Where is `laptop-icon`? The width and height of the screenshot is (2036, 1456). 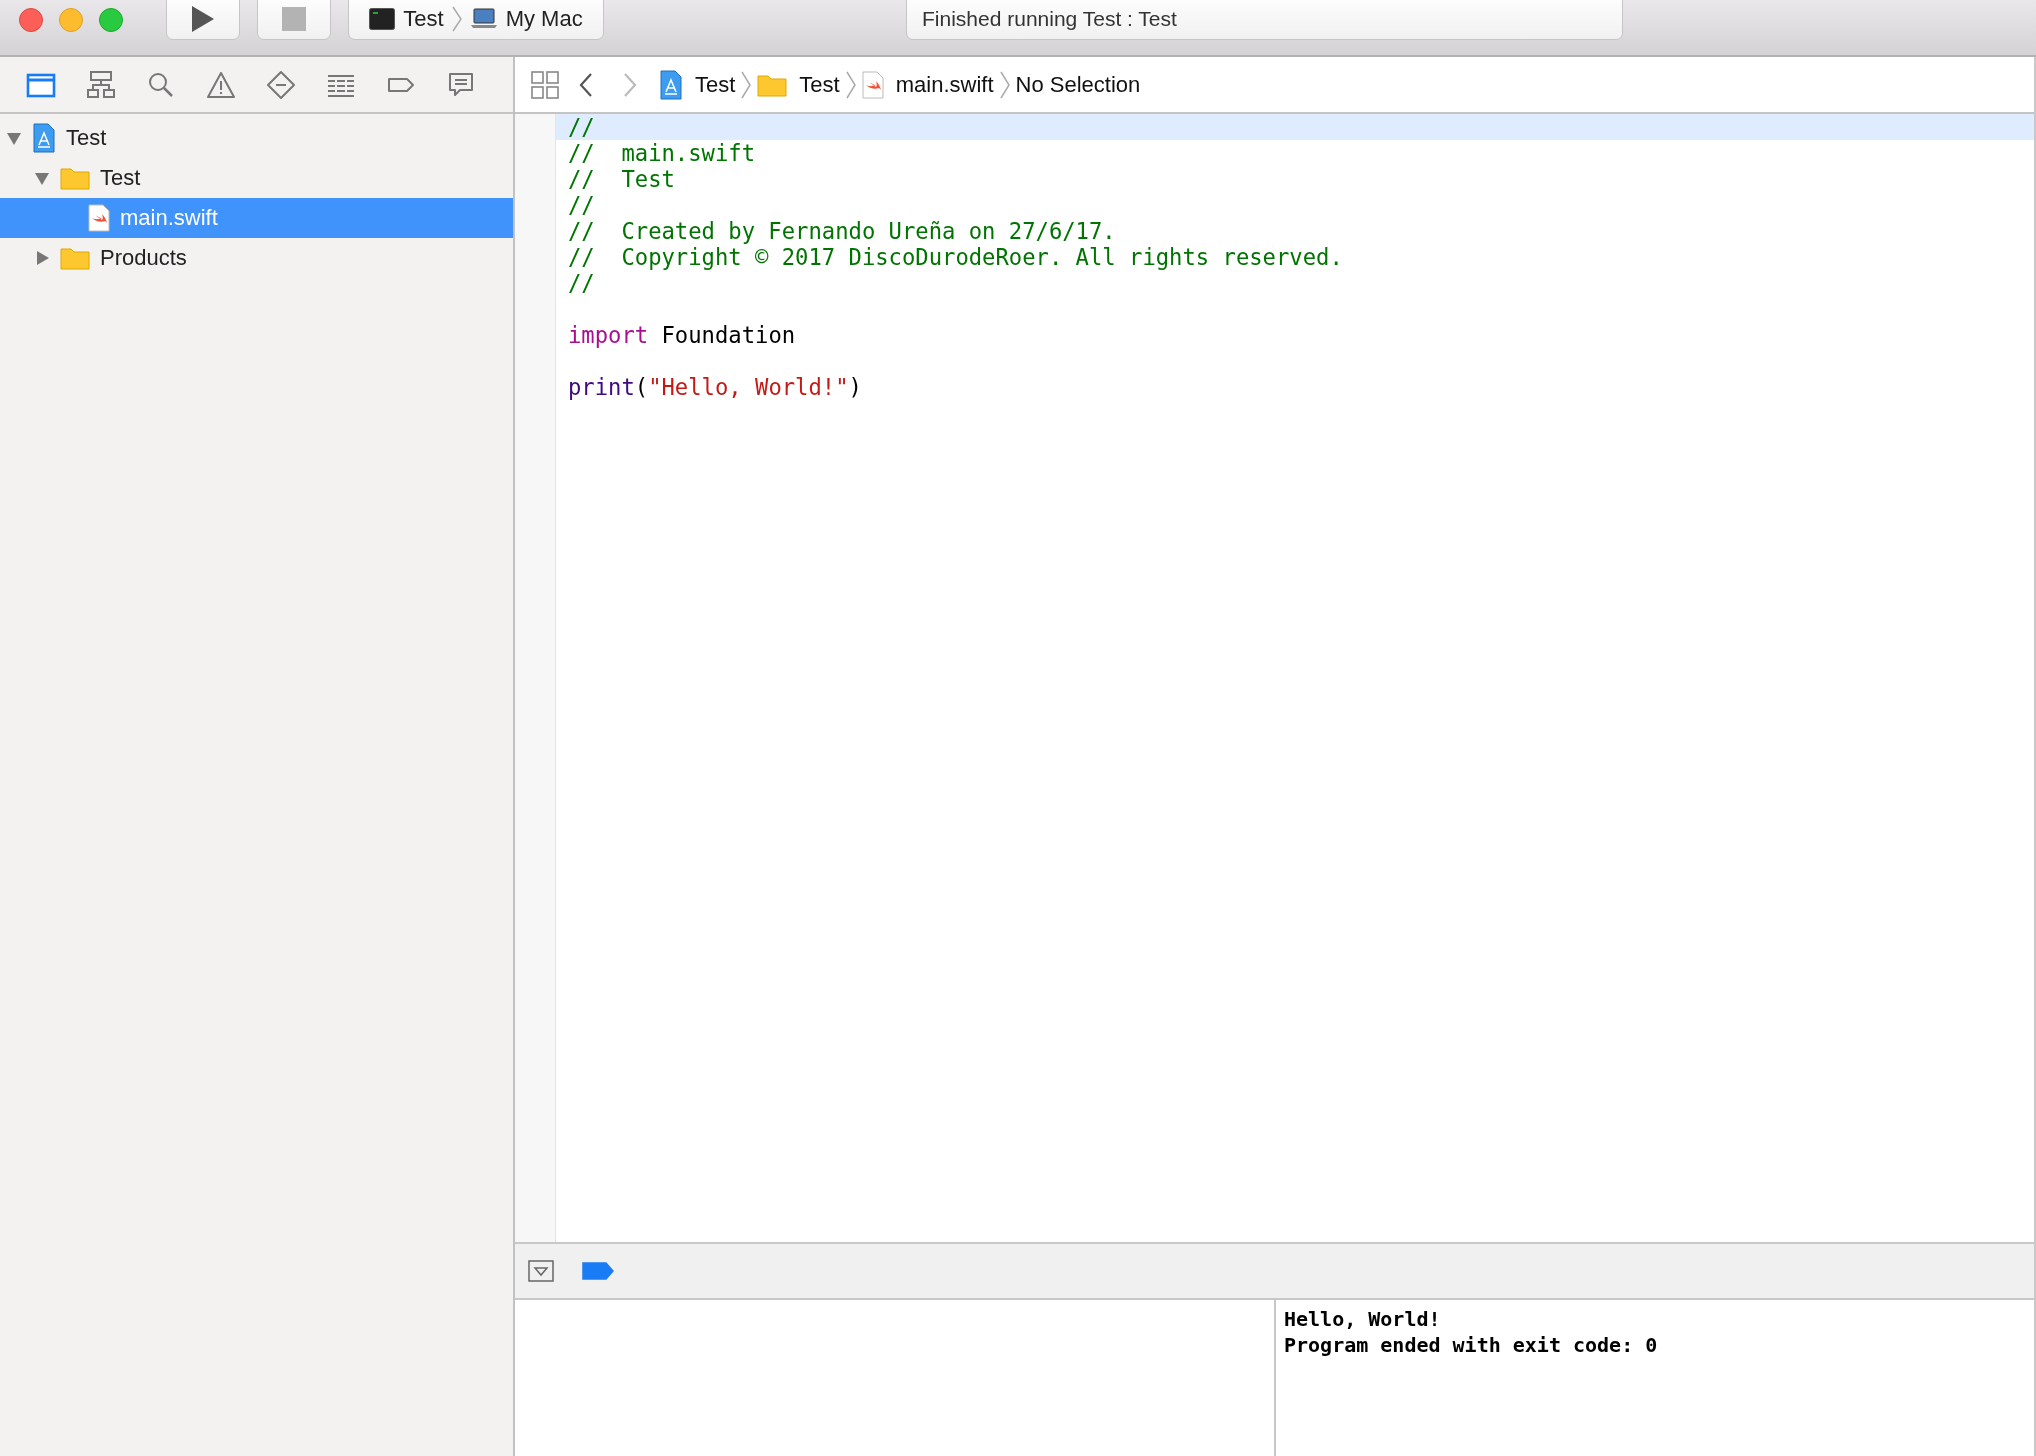 laptop-icon is located at coordinates (483, 19).